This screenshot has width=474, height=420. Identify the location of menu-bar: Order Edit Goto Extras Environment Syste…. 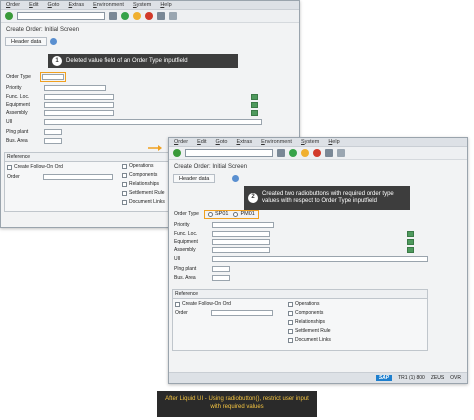
(150, 5).